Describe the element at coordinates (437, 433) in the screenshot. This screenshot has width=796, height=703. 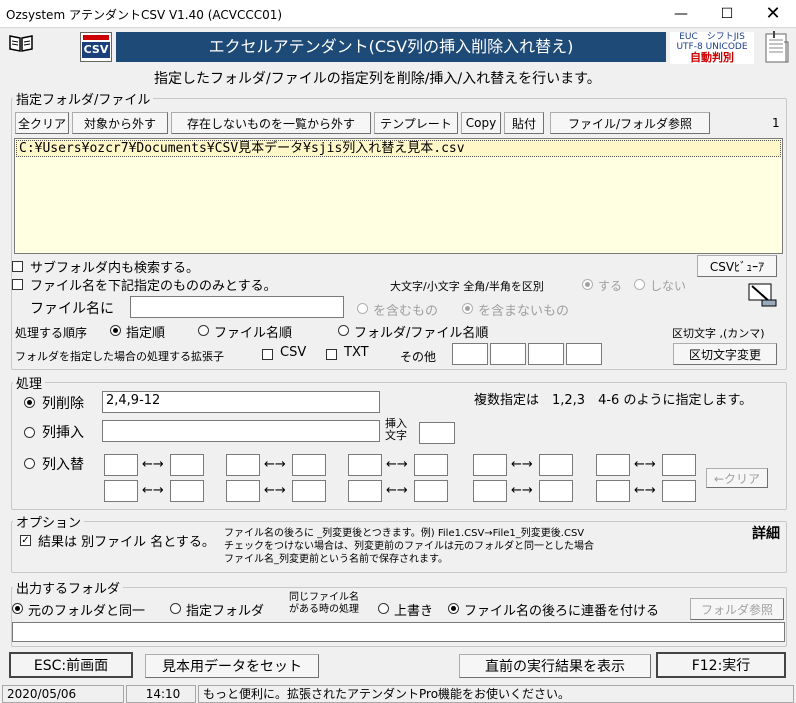
I see `insert-char-input` at that location.